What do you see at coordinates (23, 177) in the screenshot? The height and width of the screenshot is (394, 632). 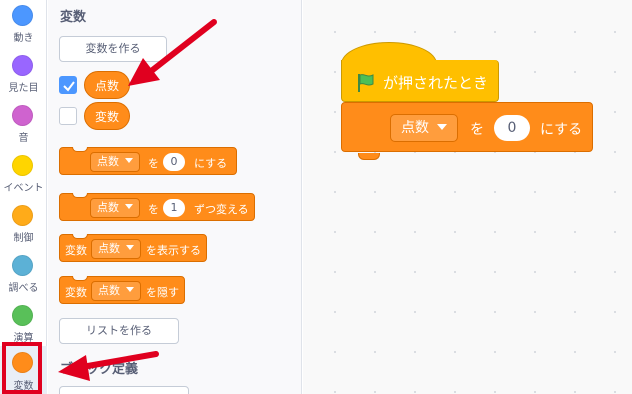 I see `category-events: イベント` at bounding box center [23, 177].